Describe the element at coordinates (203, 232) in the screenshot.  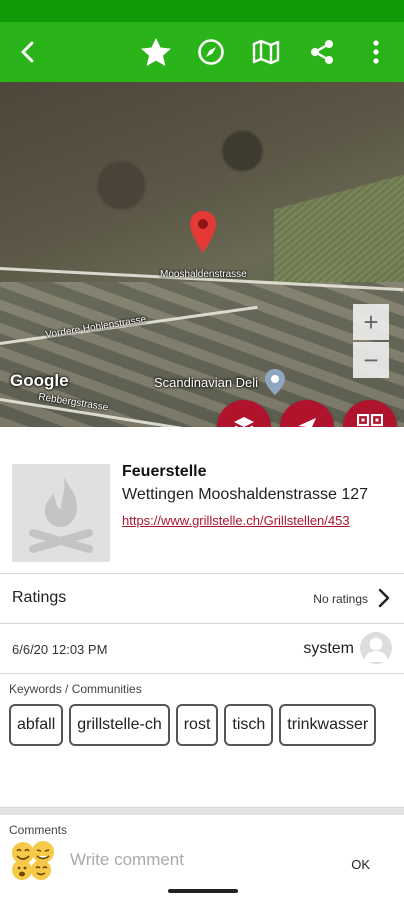
I see `location-pin-icon` at that location.